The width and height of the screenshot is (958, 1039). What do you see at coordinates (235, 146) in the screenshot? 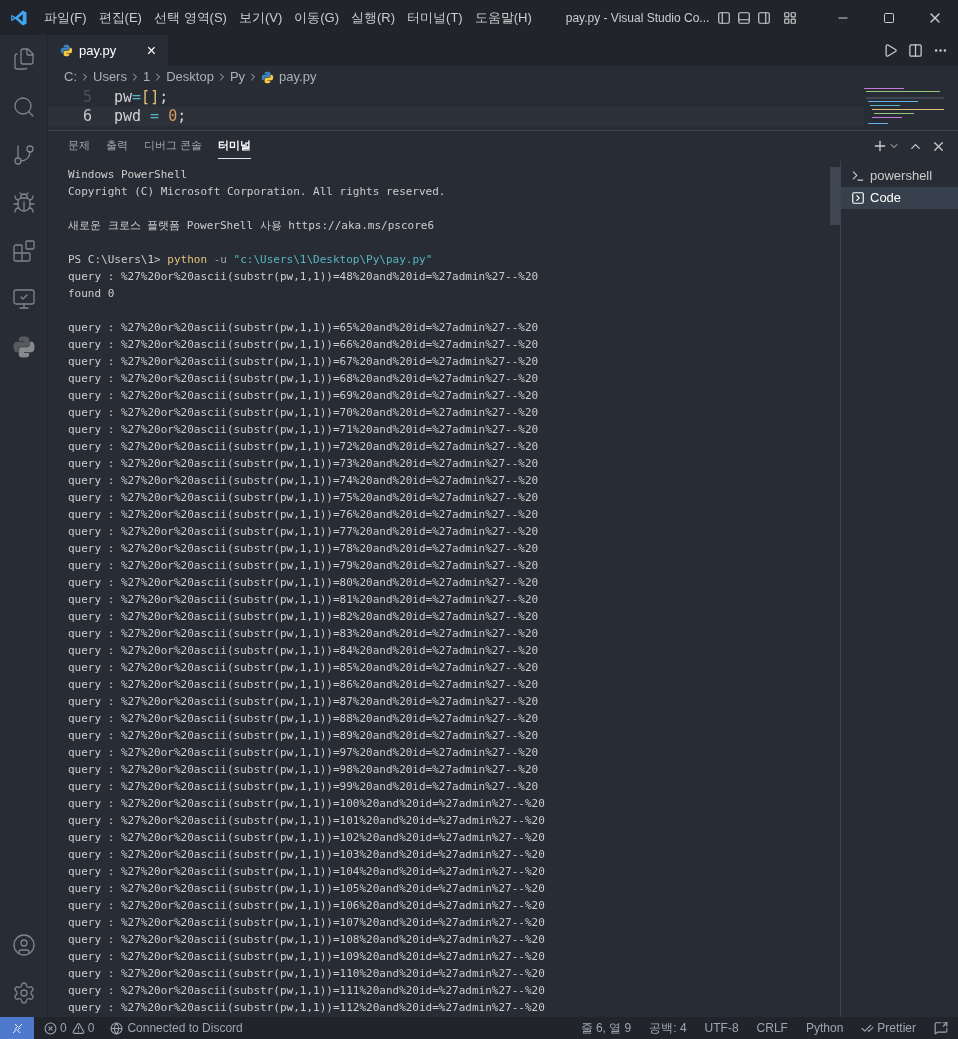
I see `panel-tab: 터미널` at bounding box center [235, 146].